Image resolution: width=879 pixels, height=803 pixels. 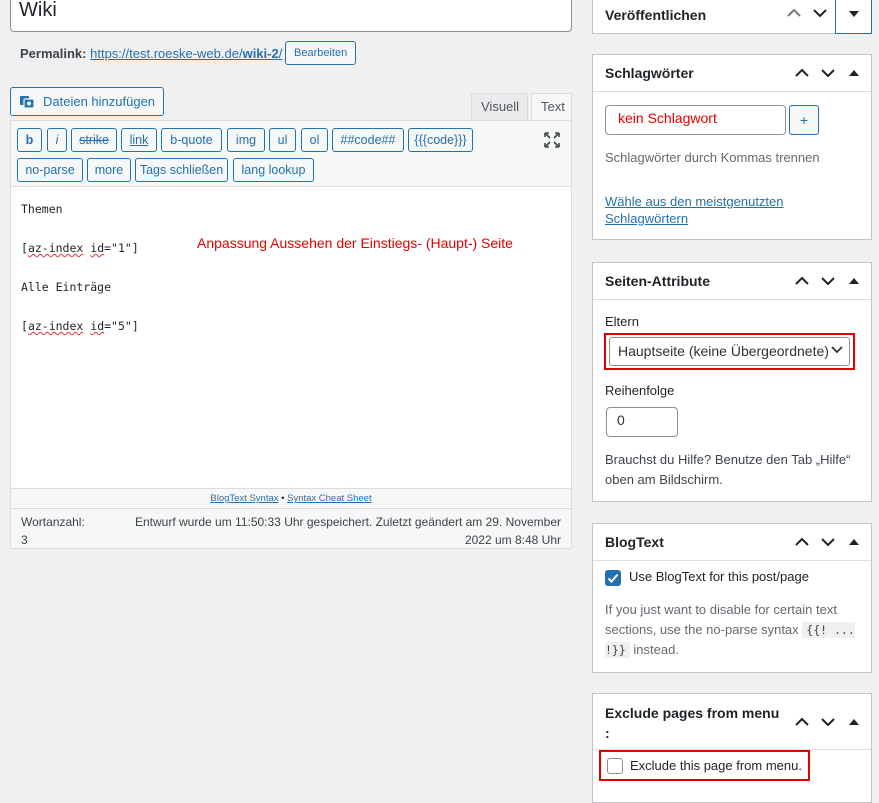 I want to click on qt-lang-lookup-button: lang lookup, so click(x=273, y=170).